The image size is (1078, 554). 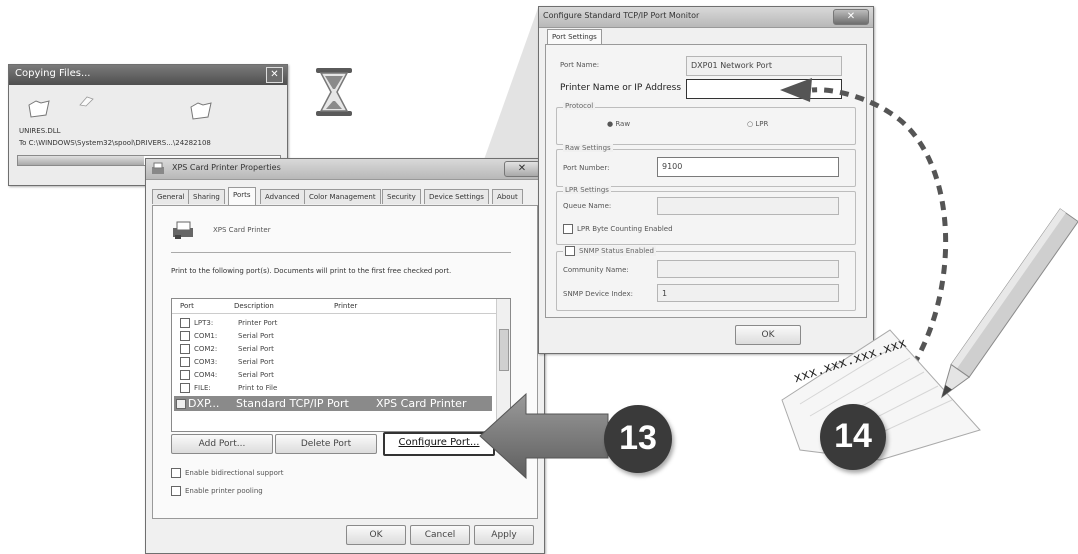 What do you see at coordinates (1009, 303) in the screenshot?
I see `pencil-icon` at bounding box center [1009, 303].